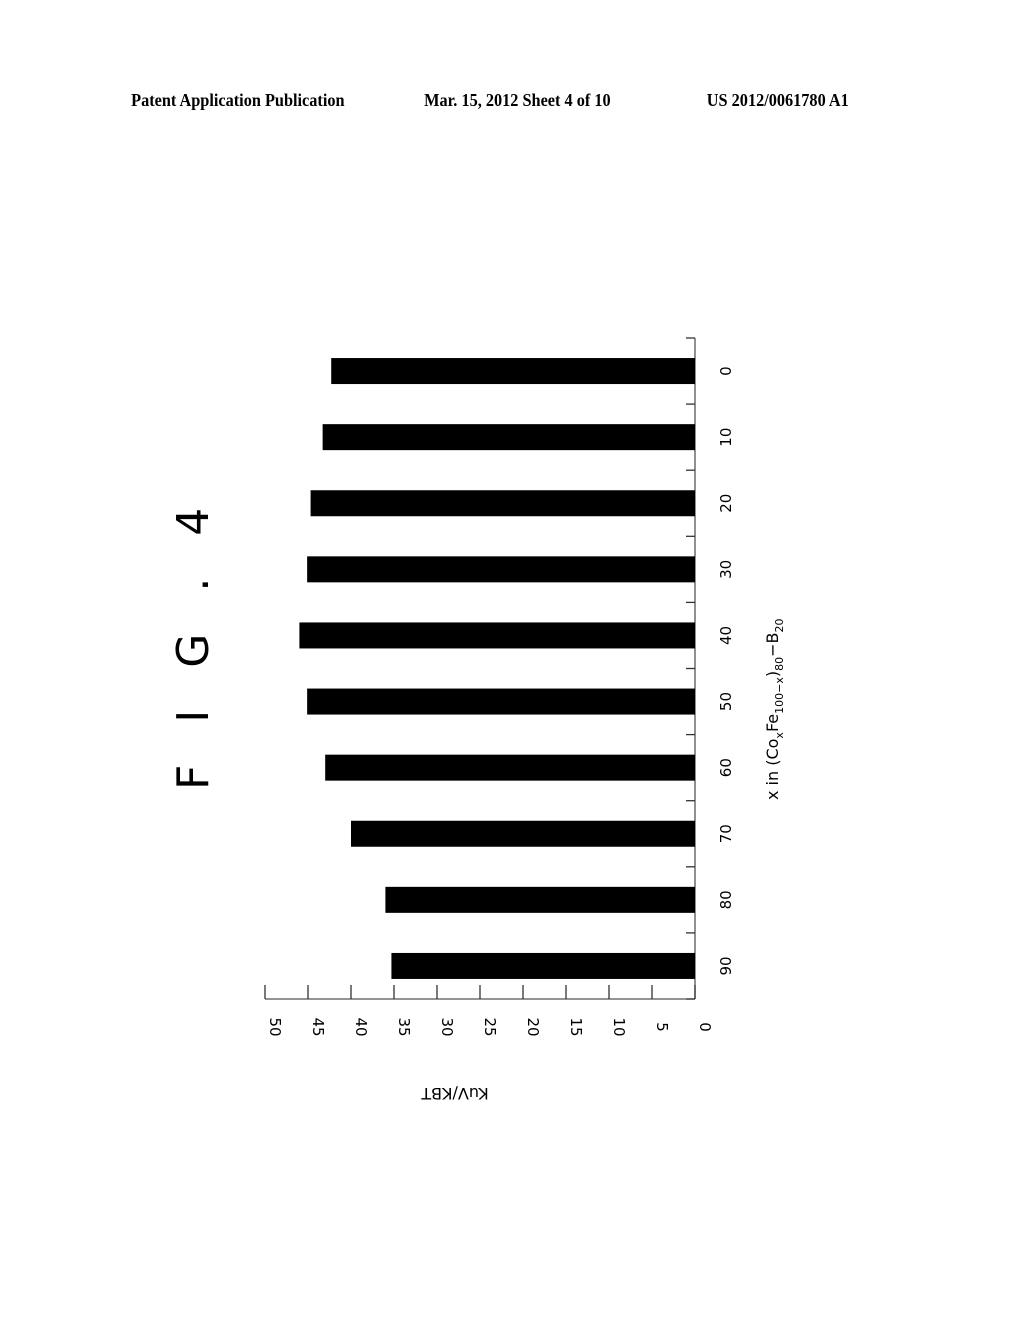 This screenshot has height=1320, width=1024. What do you see at coordinates (275, 1026) in the screenshot?
I see `value-tick-label: 50` at bounding box center [275, 1026].